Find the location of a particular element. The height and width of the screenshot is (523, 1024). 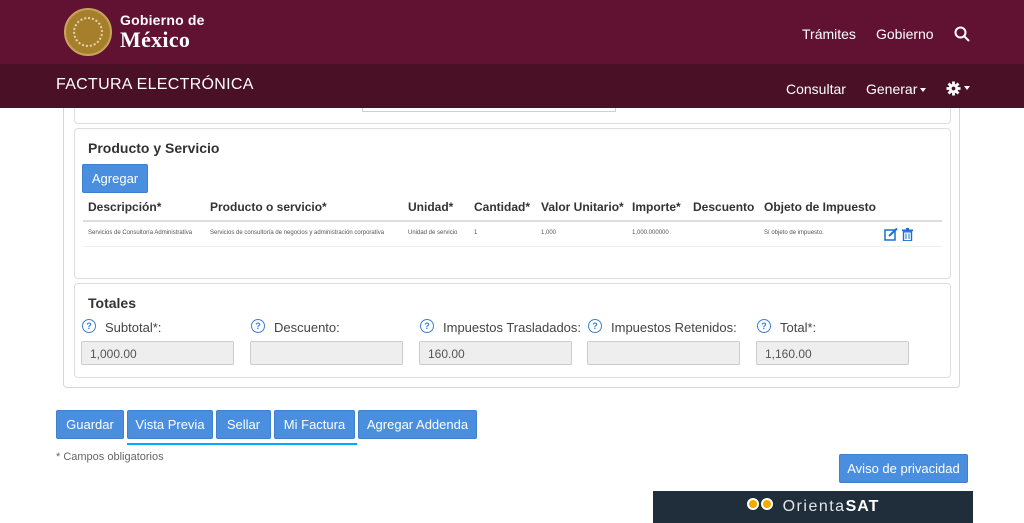

menu-generar-label: Generar is located at coordinates (892, 89).